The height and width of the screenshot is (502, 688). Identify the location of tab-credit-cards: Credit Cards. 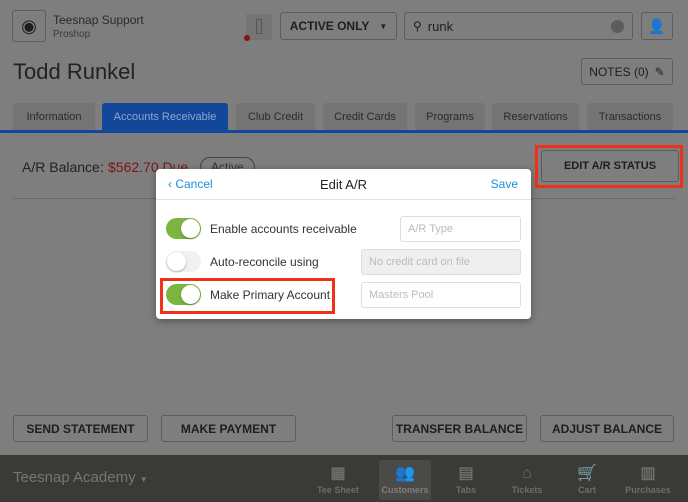
(365, 116).